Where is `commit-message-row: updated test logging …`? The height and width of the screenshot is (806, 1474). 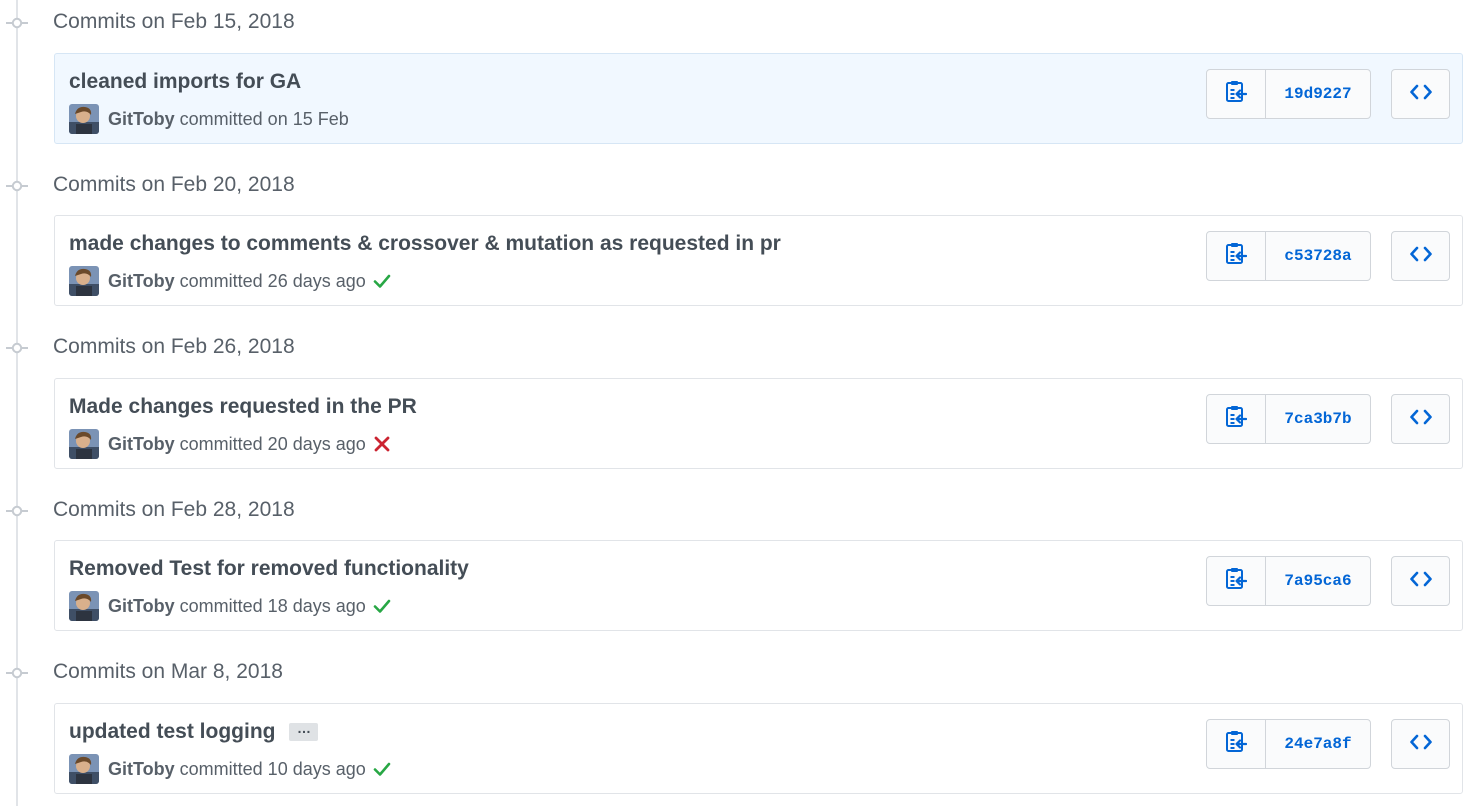
commit-message-row: updated test logging … is located at coordinates (194, 732).